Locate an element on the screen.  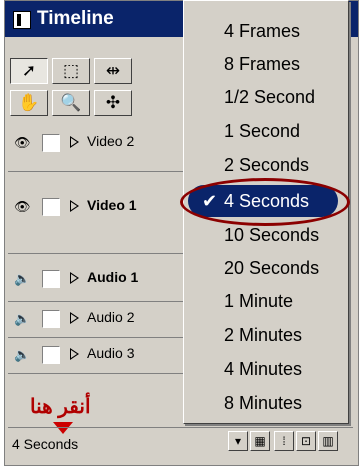
track-label: Video 2 is located at coordinates (111, 141).